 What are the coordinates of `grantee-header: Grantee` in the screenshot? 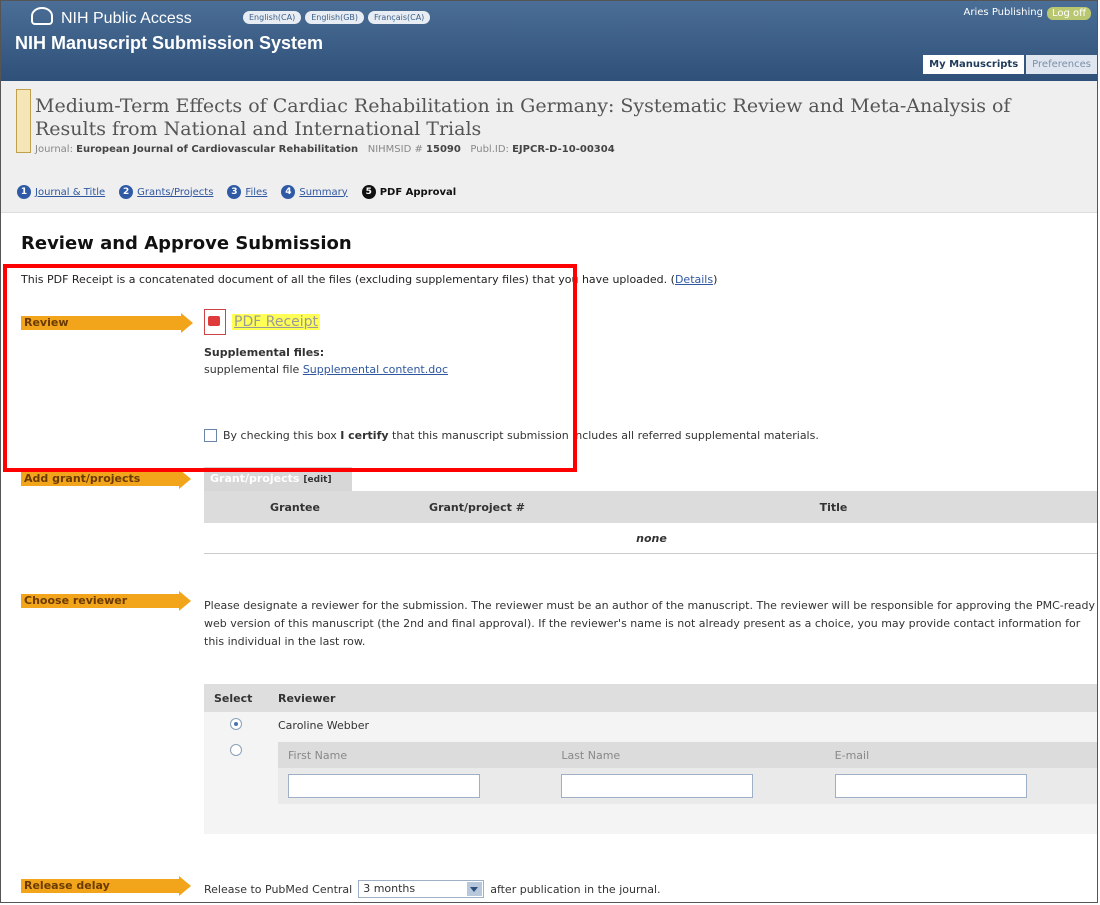 It's located at (295, 507).